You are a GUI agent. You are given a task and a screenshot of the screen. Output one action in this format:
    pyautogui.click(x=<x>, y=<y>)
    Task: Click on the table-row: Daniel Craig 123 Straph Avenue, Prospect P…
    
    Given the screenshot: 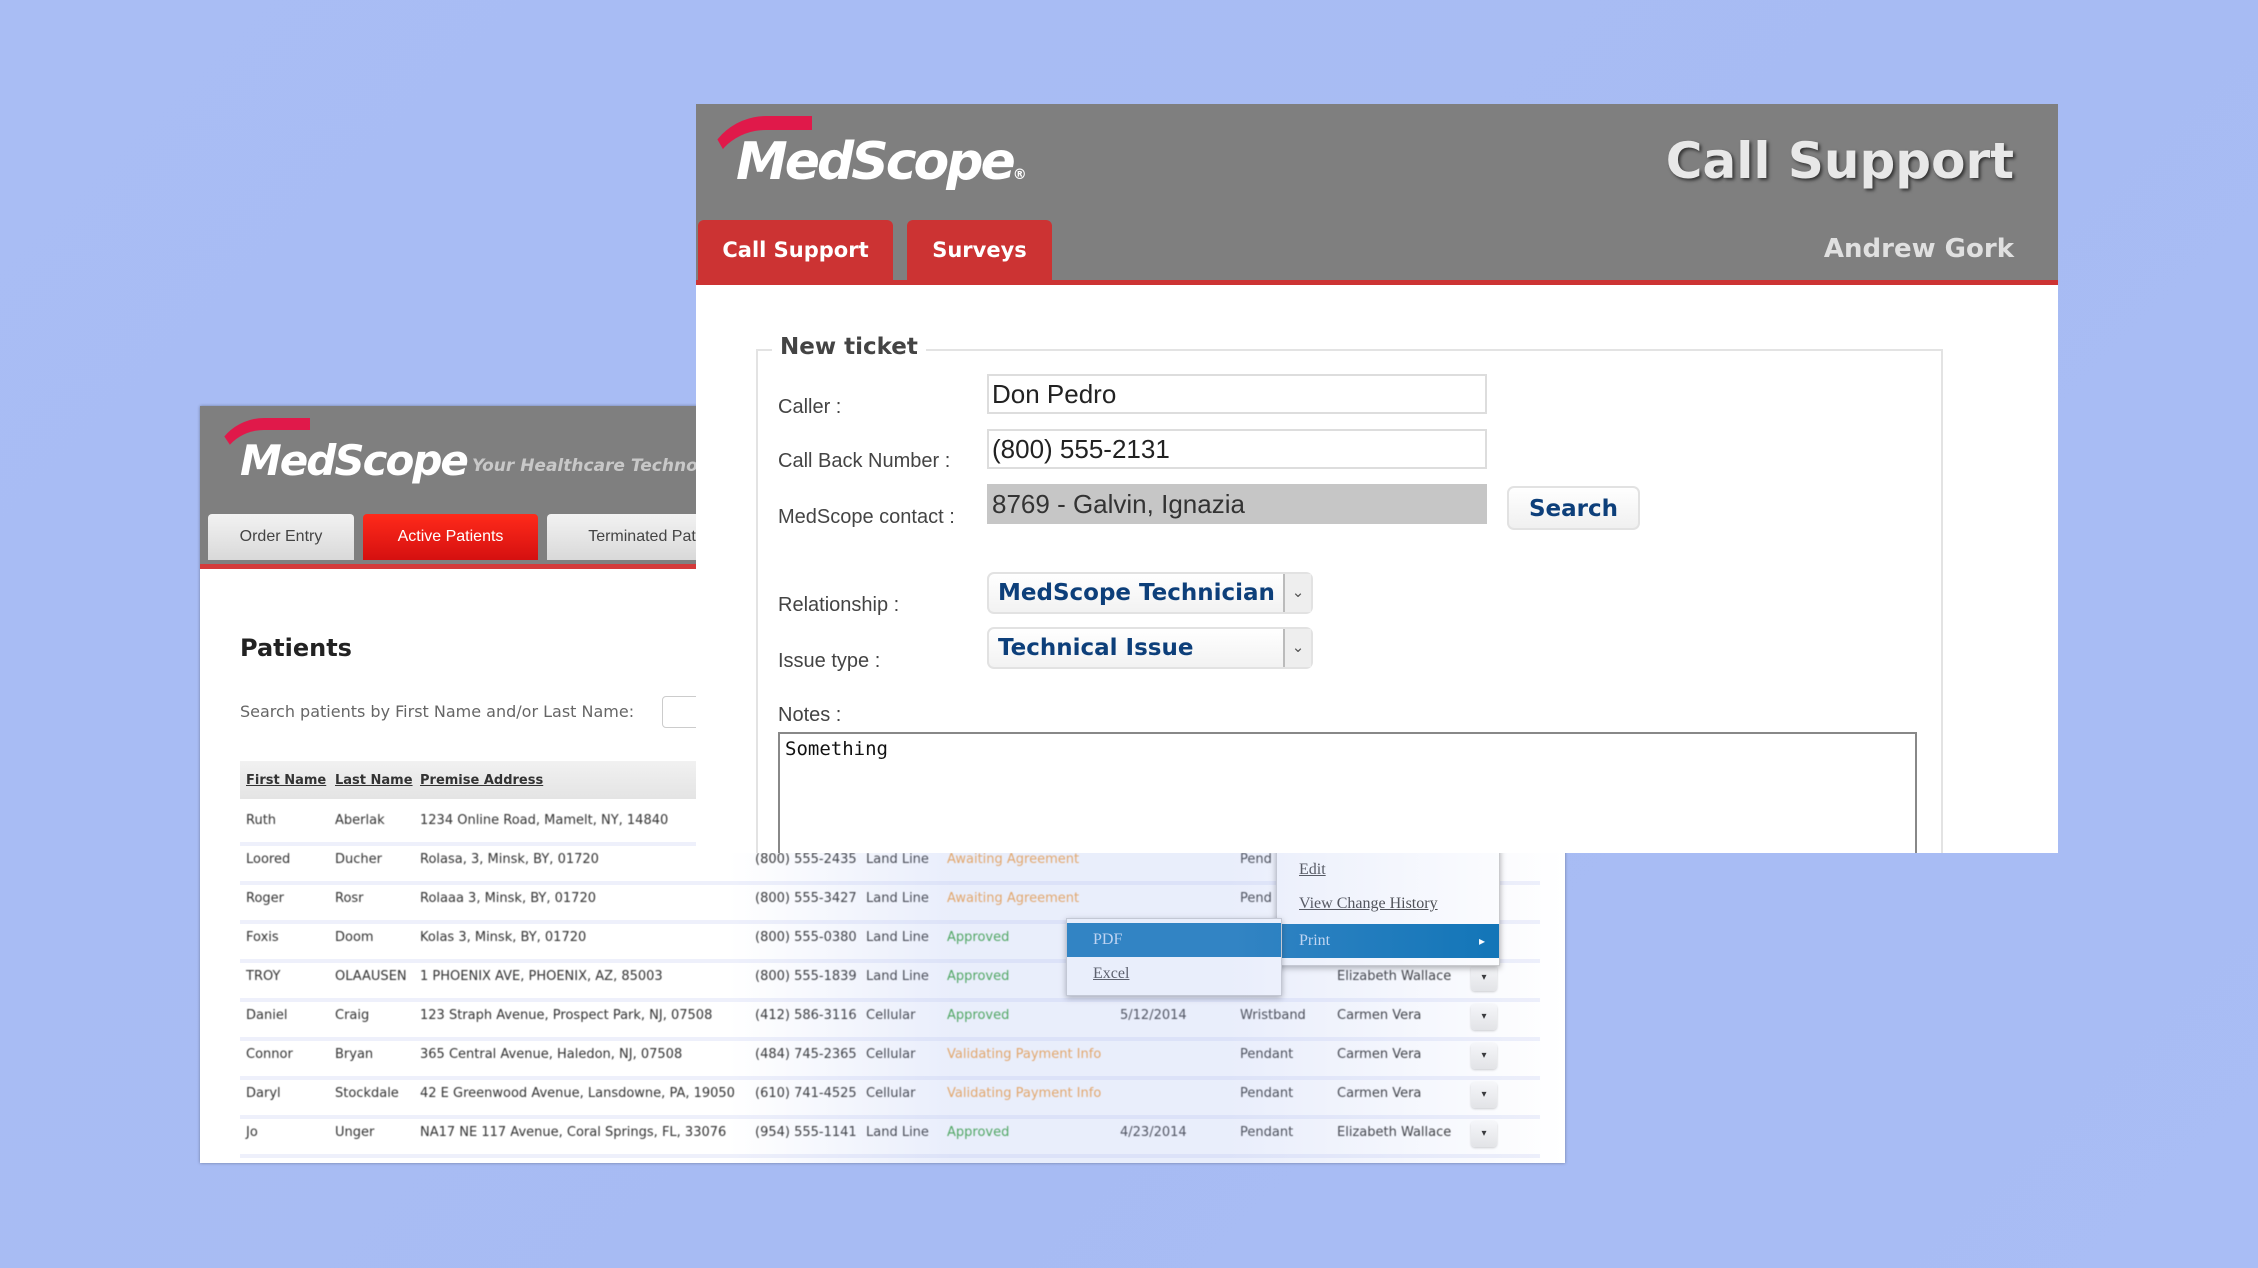 What is the action you would take?
    pyautogui.click(x=890, y=1019)
    